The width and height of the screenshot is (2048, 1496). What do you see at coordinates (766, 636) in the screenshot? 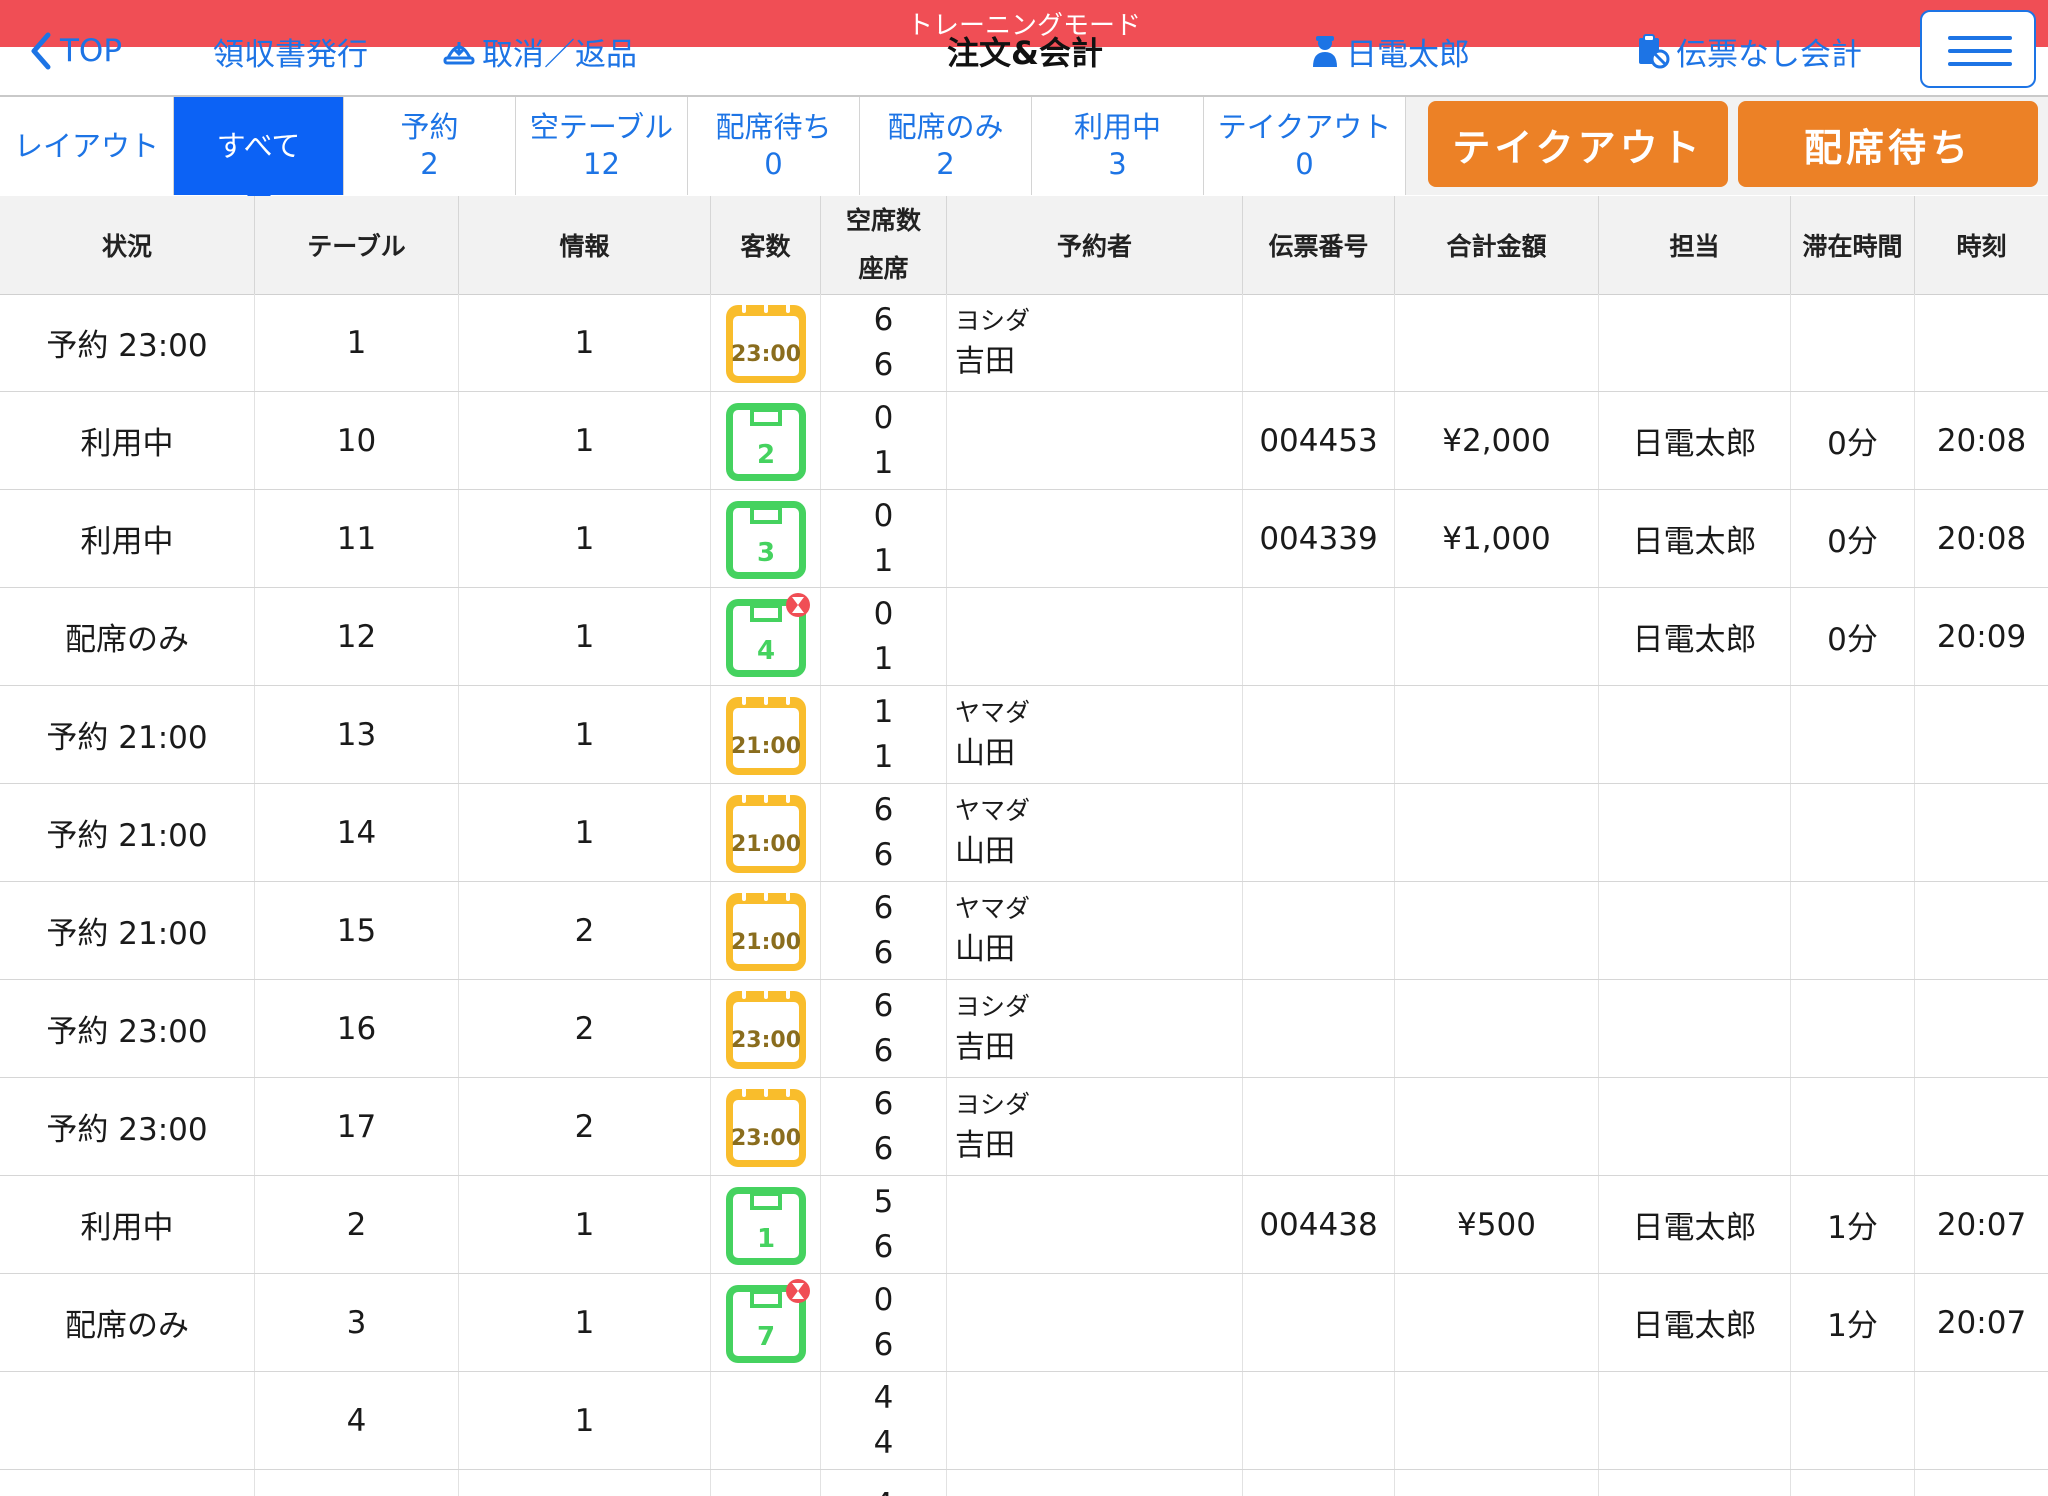
I see `guest-icon-cell: 4` at bounding box center [766, 636].